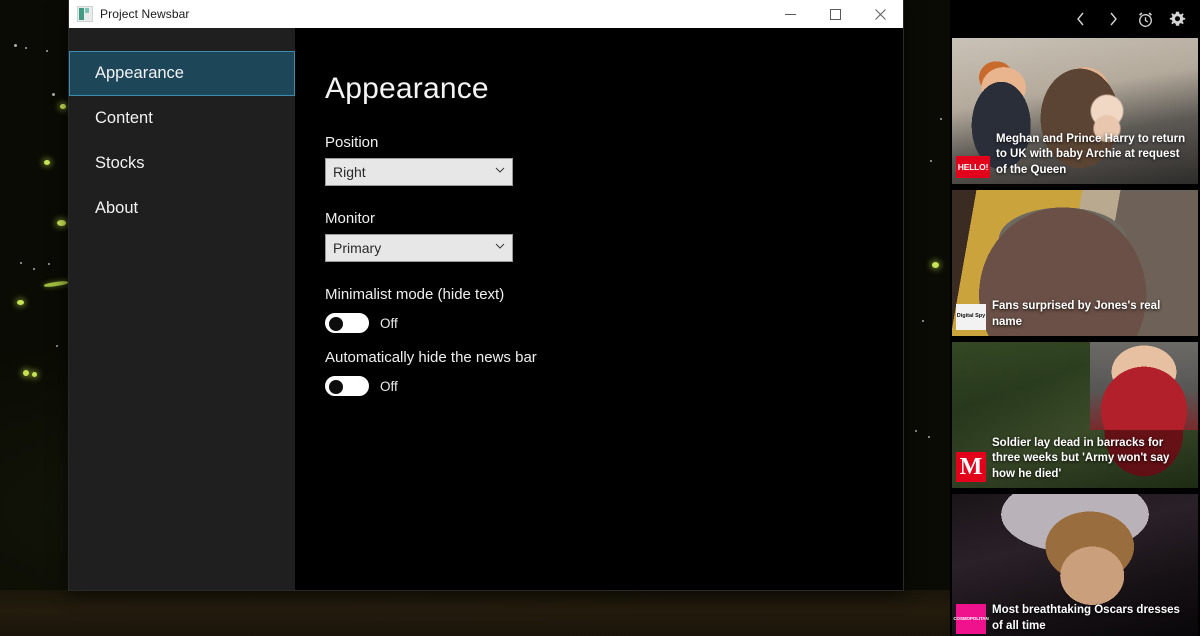 This screenshot has width=1200, height=636. What do you see at coordinates (117, 208) in the screenshot?
I see `sidebar-item-label: About` at bounding box center [117, 208].